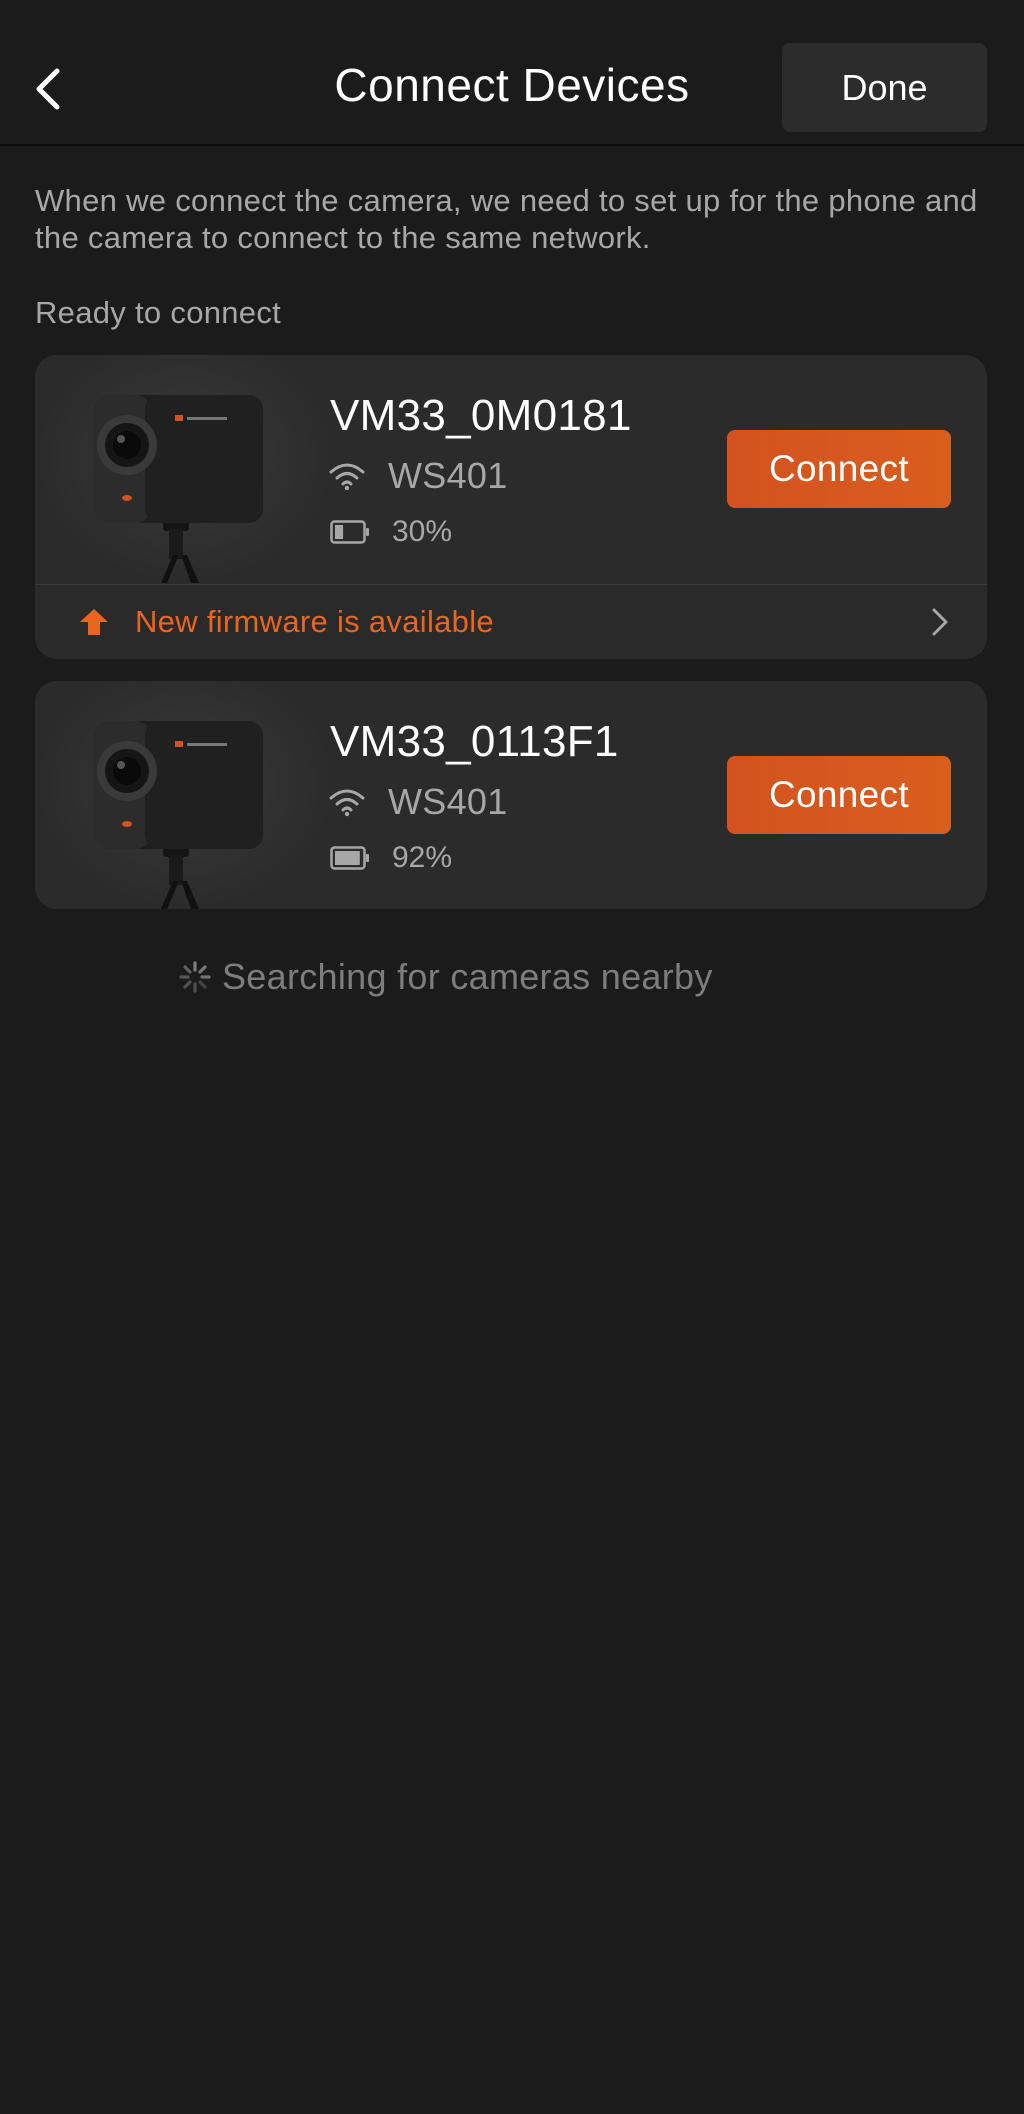  I want to click on done-button: Done, so click(884, 87).